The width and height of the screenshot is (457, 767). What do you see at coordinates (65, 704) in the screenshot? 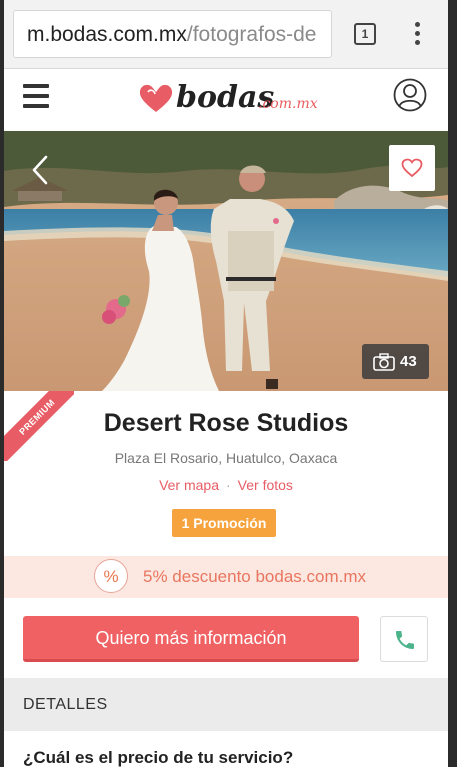
I see `details-title: DETALLES` at bounding box center [65, 704].